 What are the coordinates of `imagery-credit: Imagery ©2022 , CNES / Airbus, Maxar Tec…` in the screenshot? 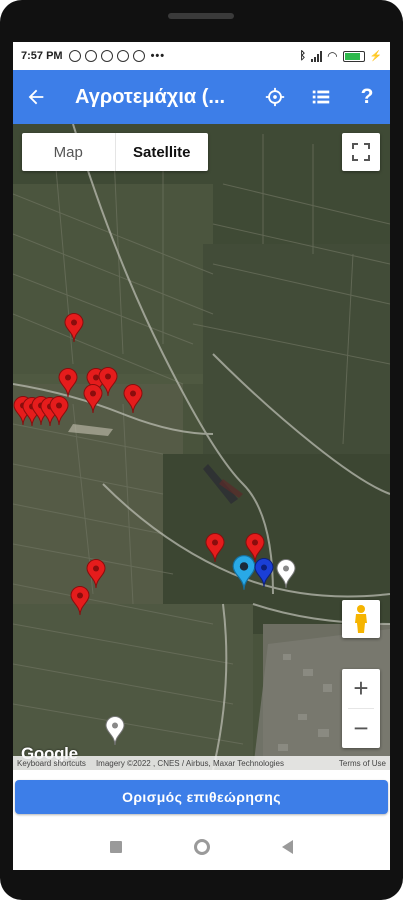 It's located at (189, 763).